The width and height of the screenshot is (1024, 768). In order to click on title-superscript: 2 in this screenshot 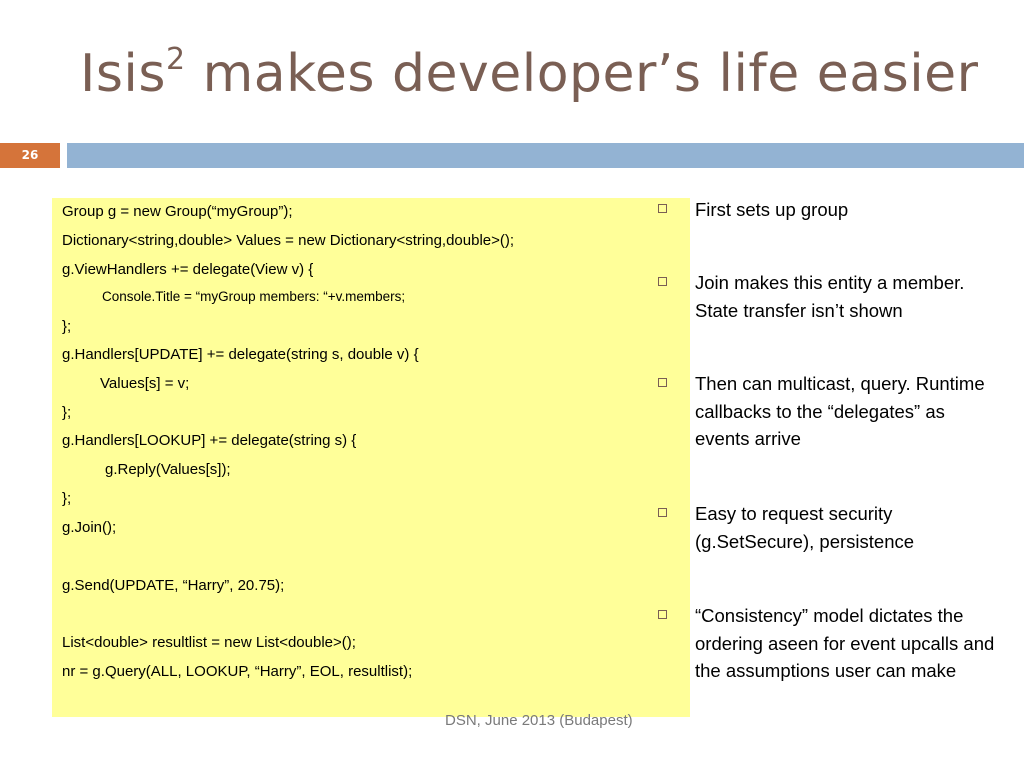, I will do `click(175, 59)`.